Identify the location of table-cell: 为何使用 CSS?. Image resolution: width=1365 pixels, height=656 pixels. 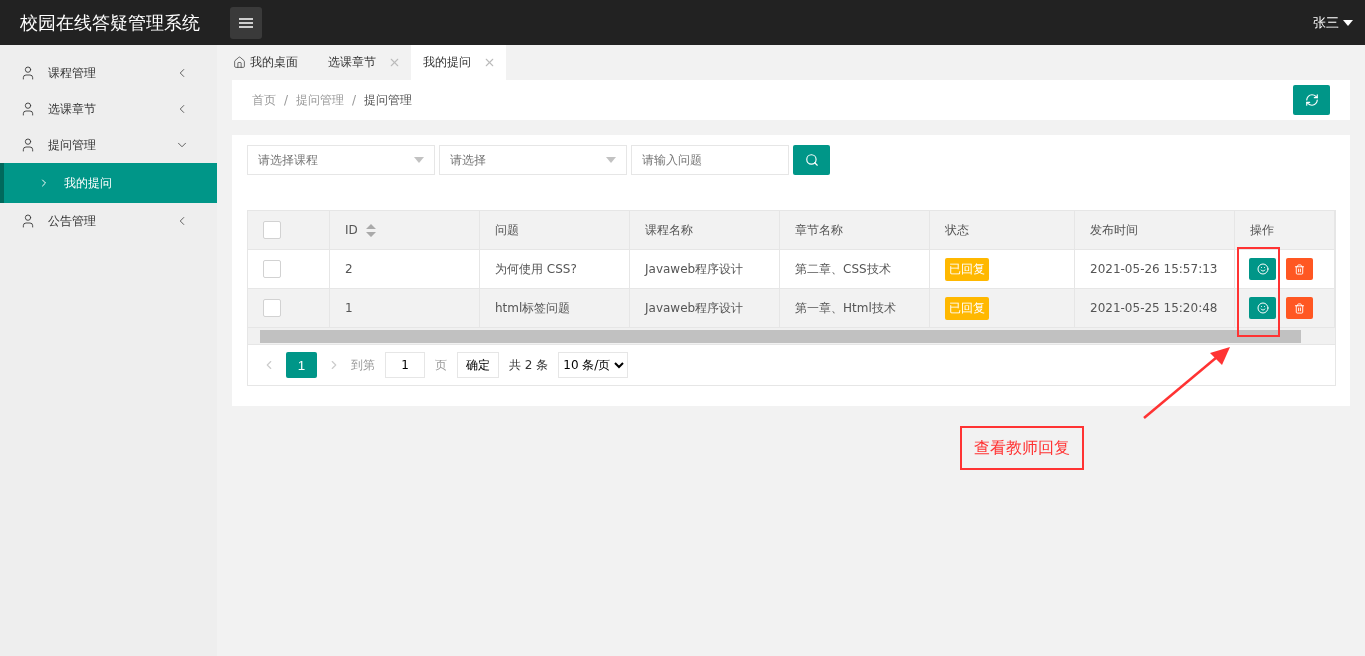
(536, 269).